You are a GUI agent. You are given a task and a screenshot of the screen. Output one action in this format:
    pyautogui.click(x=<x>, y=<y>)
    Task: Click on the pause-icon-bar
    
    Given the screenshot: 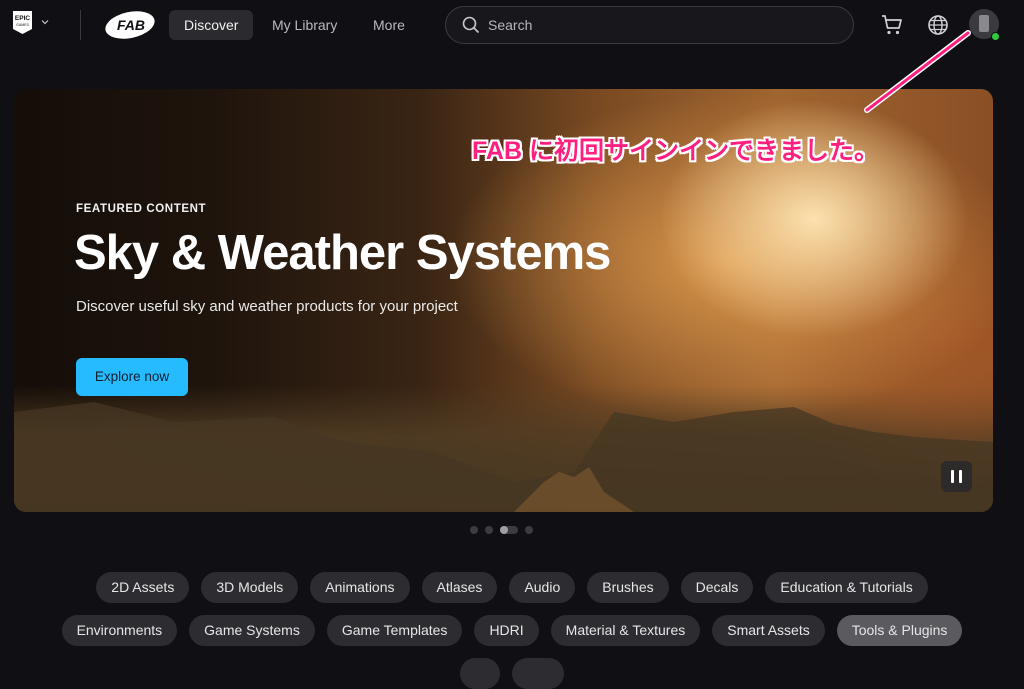 What is the action you would take?
    pyautogui.click(x=960, y=476)
    